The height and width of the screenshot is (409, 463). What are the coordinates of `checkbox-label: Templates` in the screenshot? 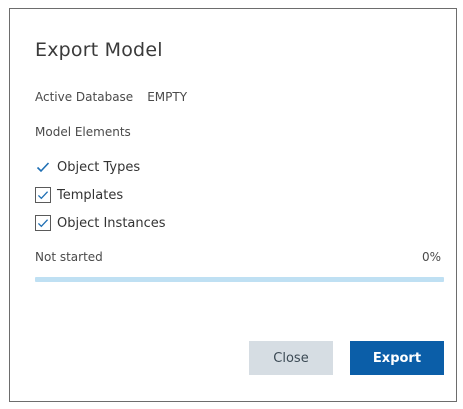 It's located at (90, 195).